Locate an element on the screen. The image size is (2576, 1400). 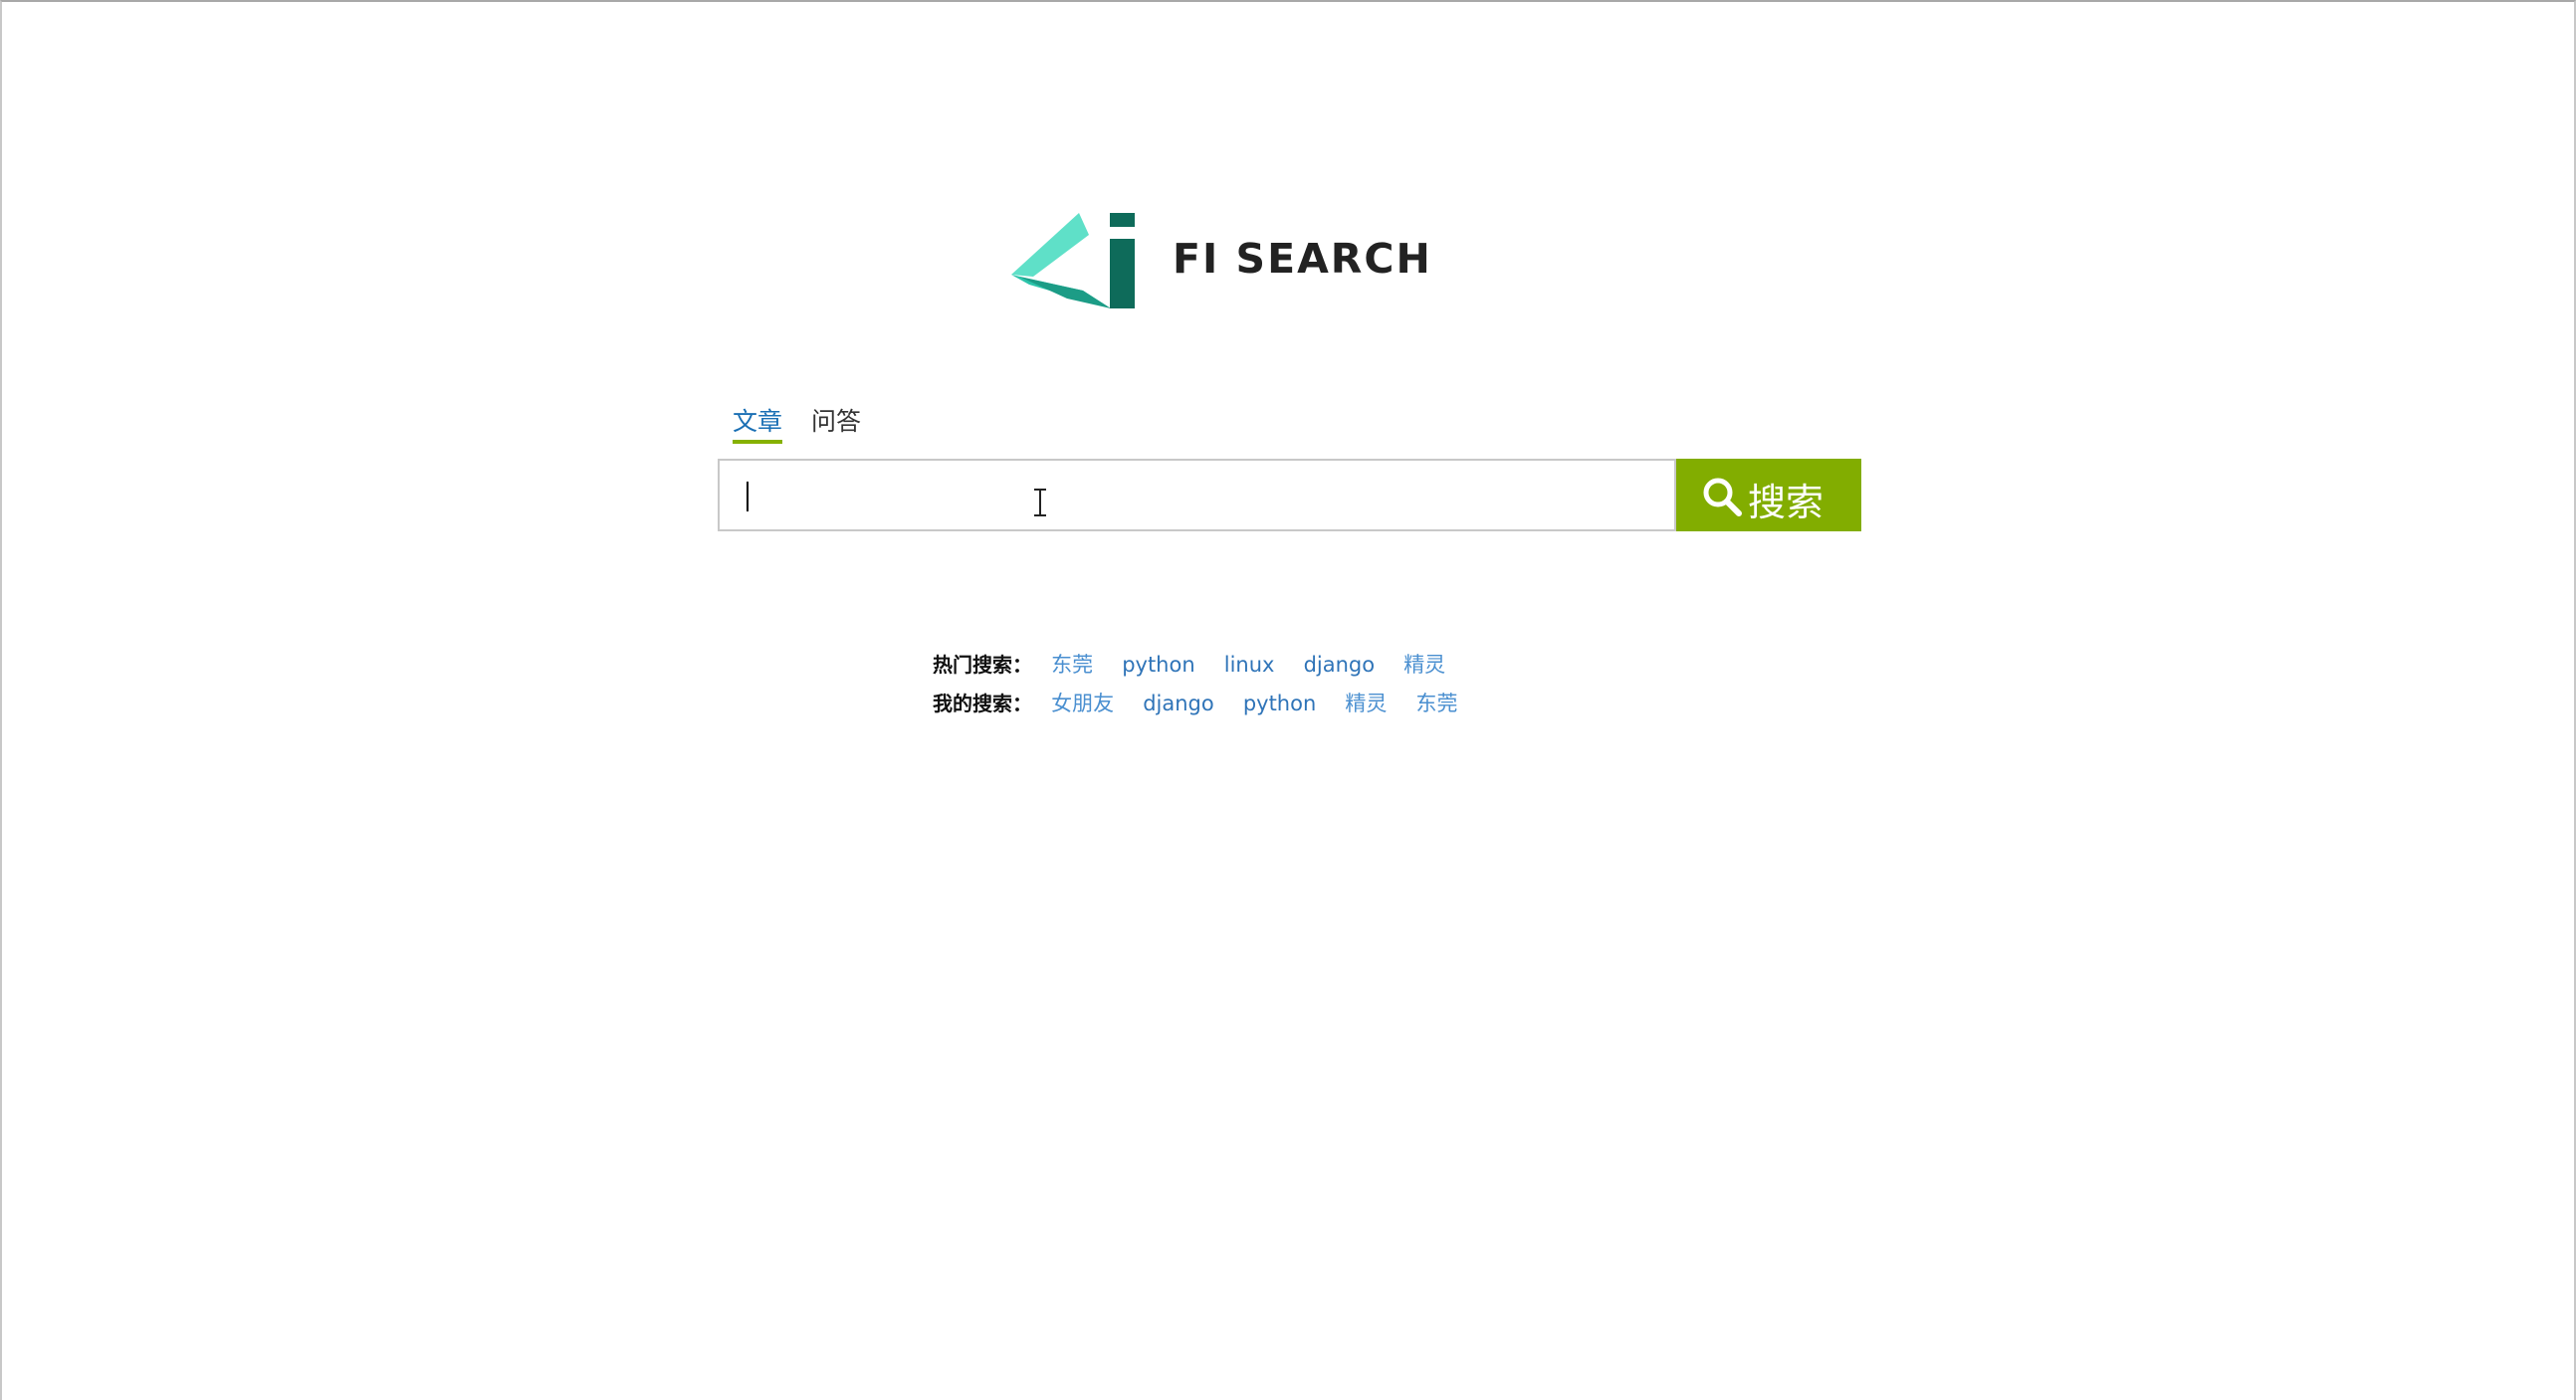
hot-search-link: django is located at coordinates (1340, 665).